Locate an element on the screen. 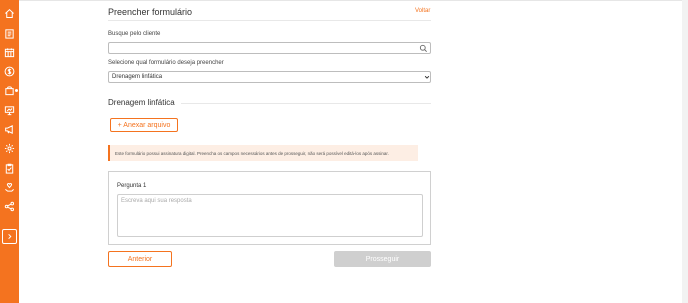  question-label: Pergunta 1 is located at coordinates (132, 186).